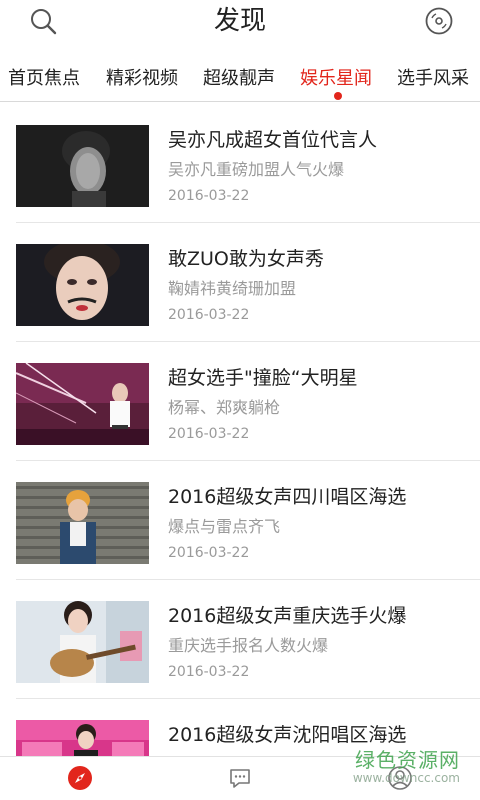 The height and width of the screenshot is (800, 480). I want to click on article-subtitle: 吴亦凡重磅加盟人气火爆, so click(256, 169).